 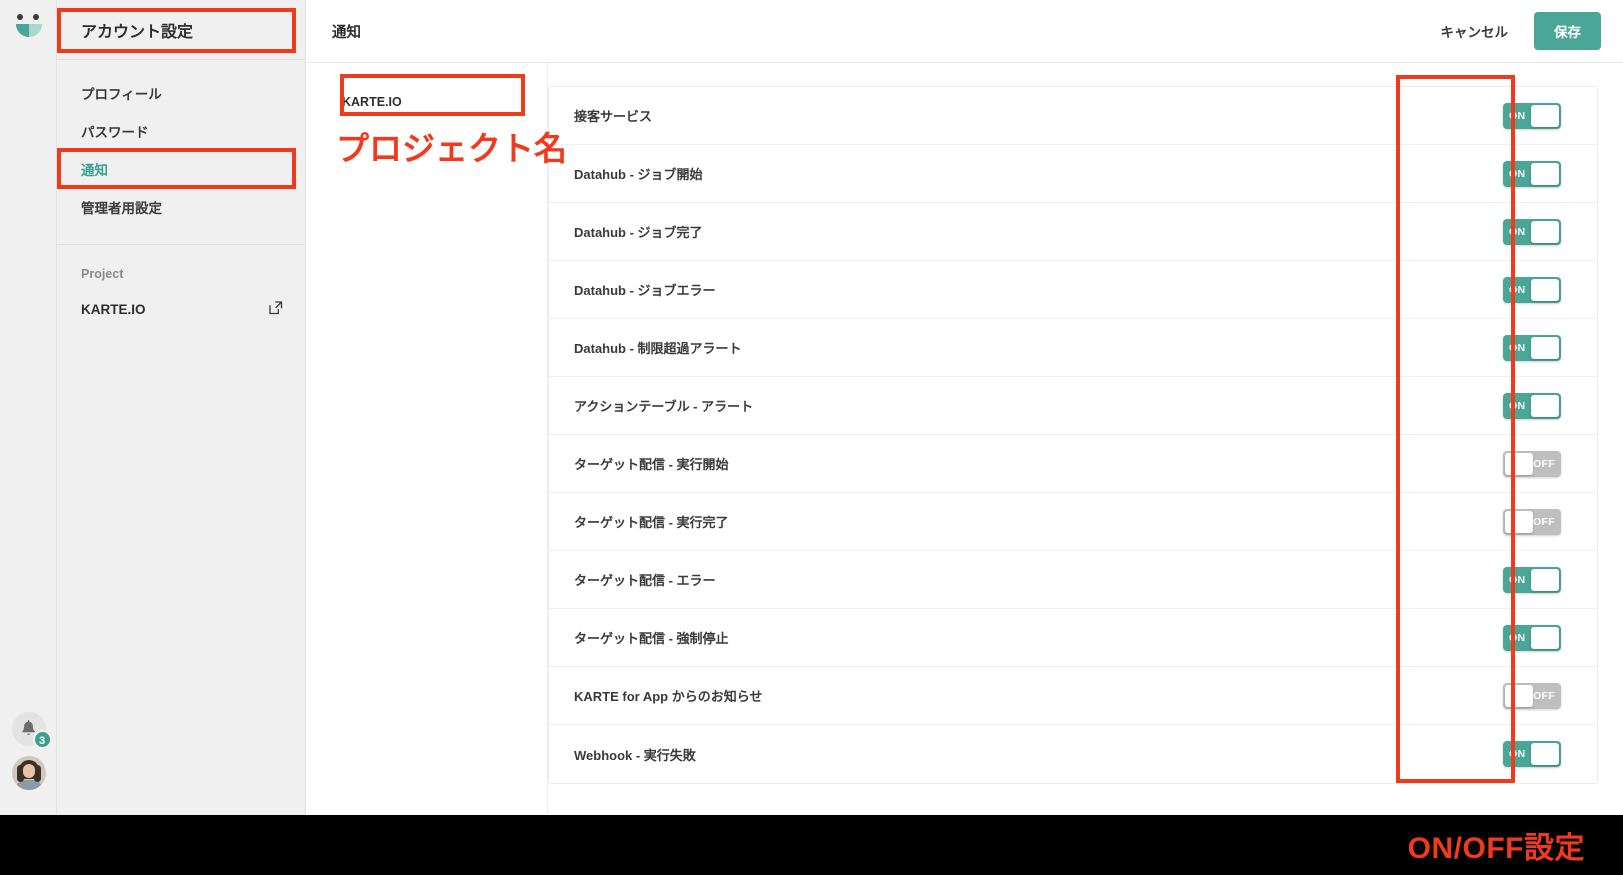 What do you see at coordinates (664, 406) in the screenshot?
I see `notification-label: アクションテーブル - アラート` at bounding box center [664, 406].